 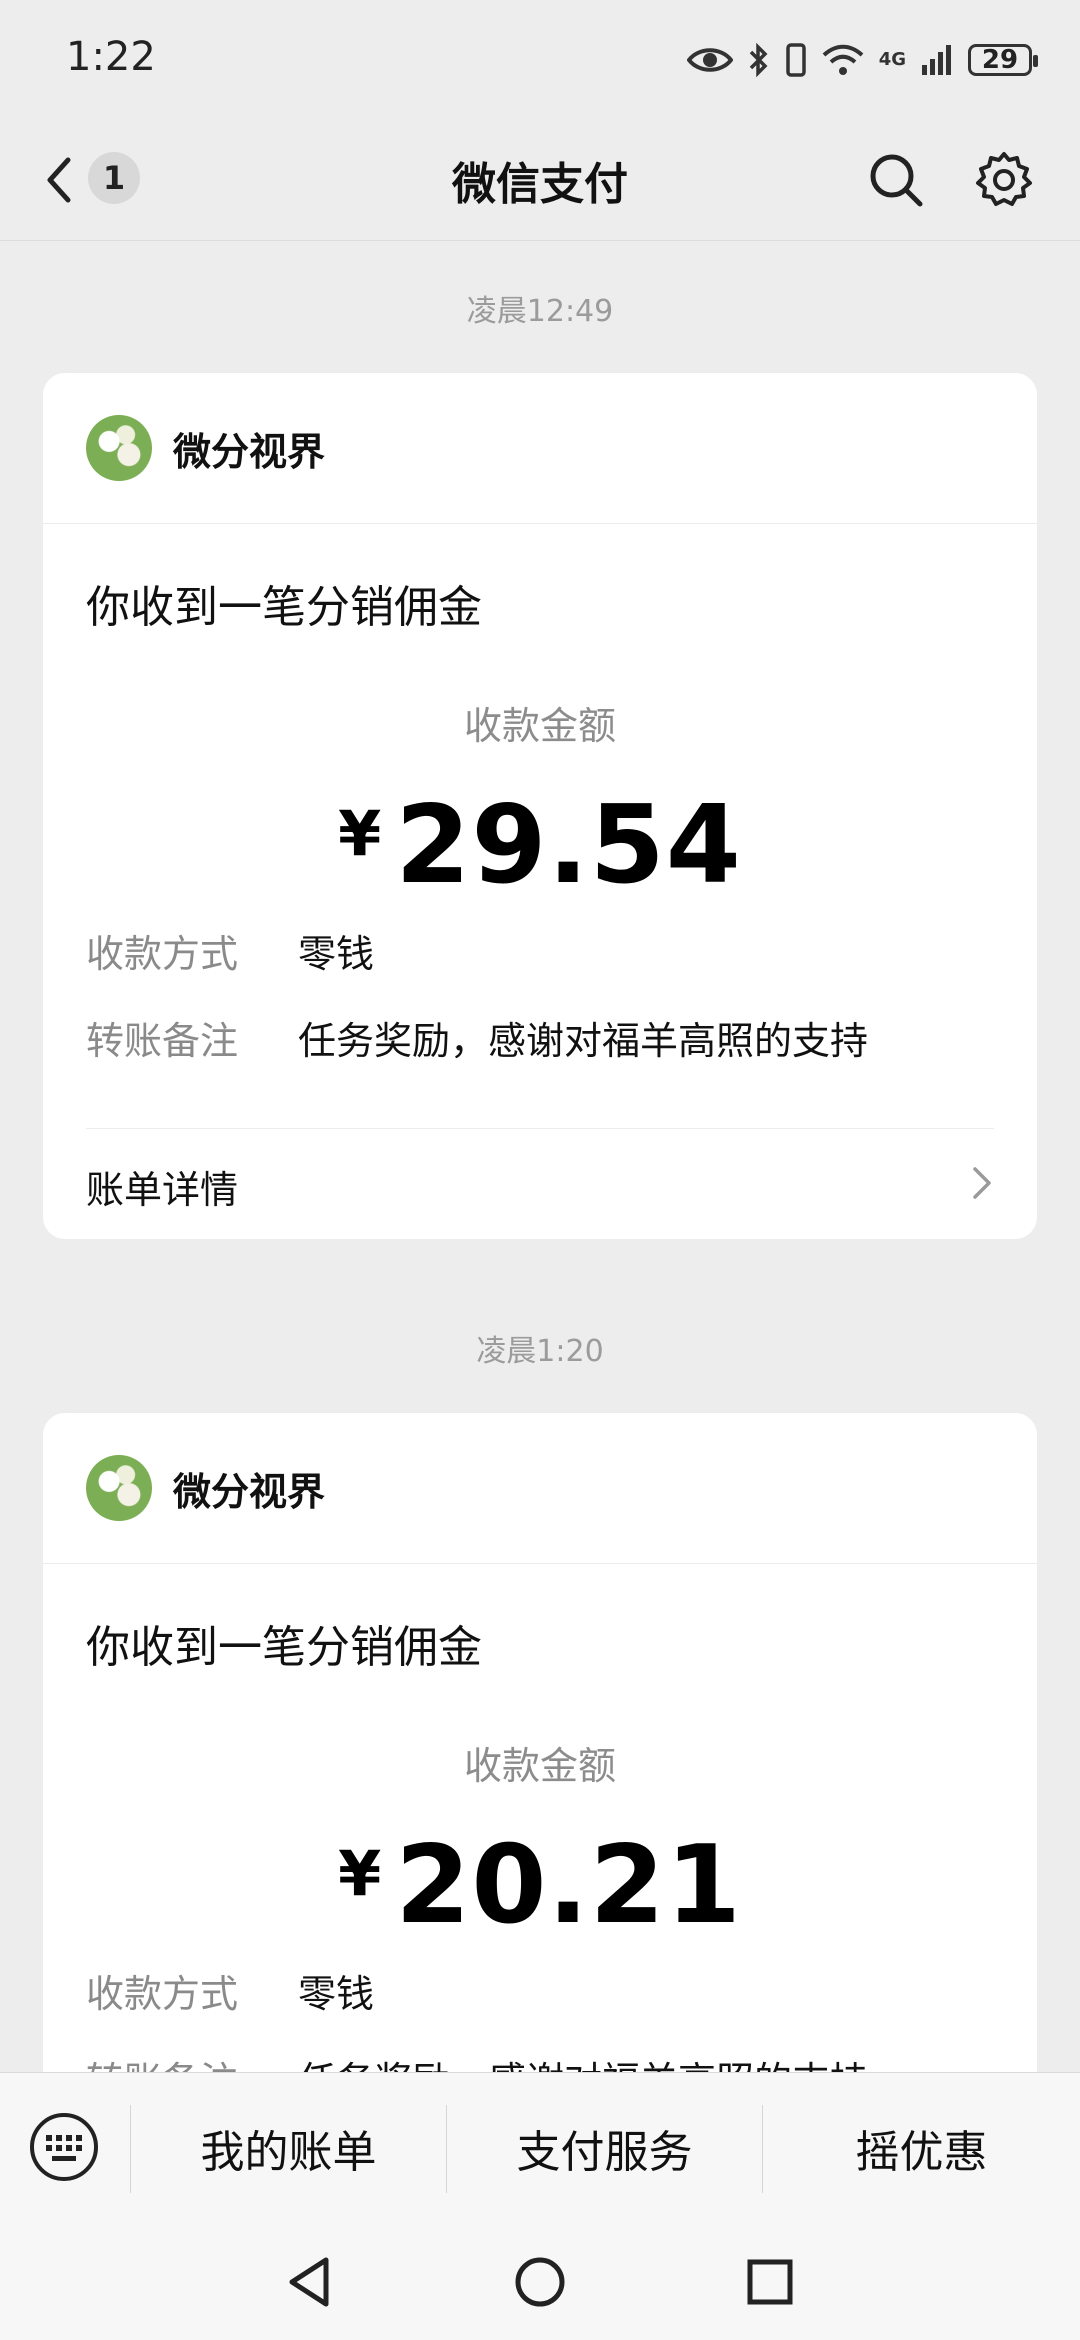 I want to click on menu-payment-services: 支付服务, so click(x=604, y=2148).